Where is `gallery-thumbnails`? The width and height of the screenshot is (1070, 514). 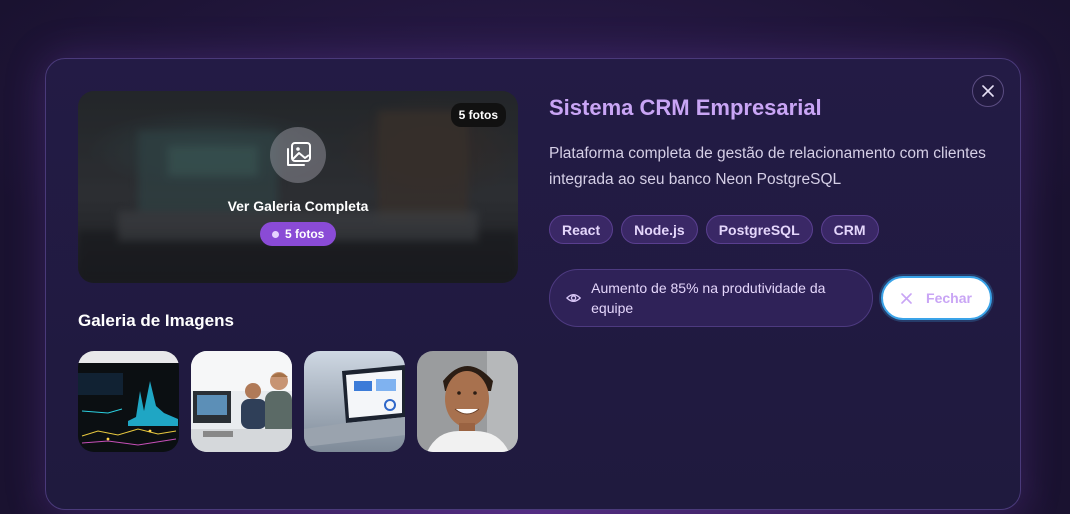 gallery-thumbnails is located at coordinates (298, 401).